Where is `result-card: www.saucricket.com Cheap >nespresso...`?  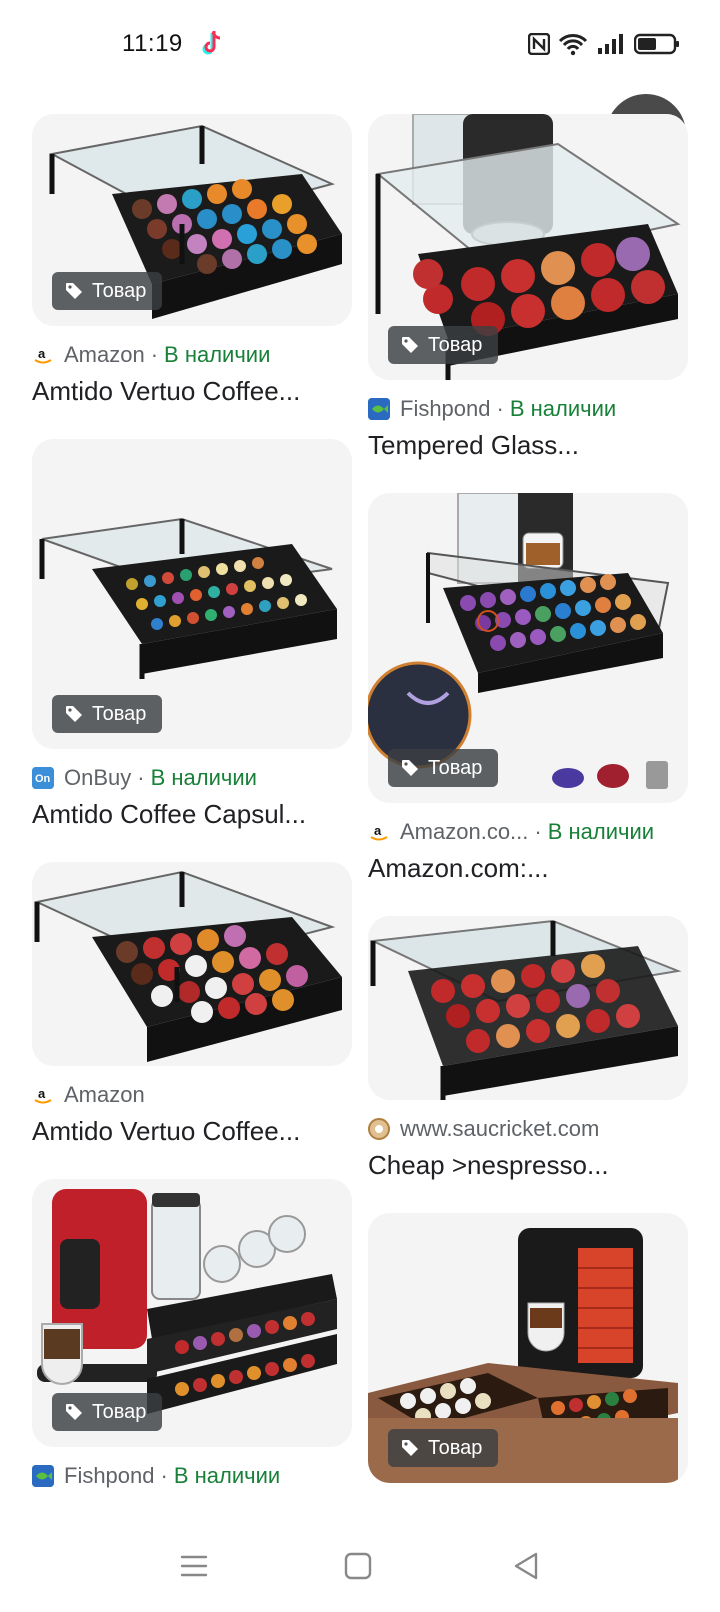 result-card: www.saucricket.com Cheap >nespresso... is located at coordinates (528, 1048).